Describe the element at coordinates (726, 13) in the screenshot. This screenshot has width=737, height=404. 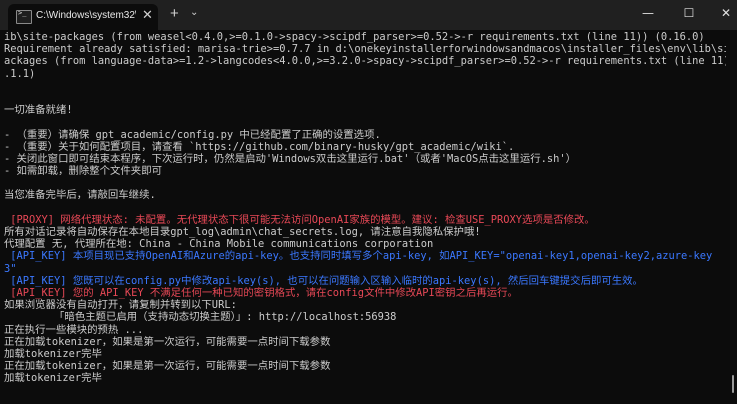
I see `close-button: ✕` at that location.